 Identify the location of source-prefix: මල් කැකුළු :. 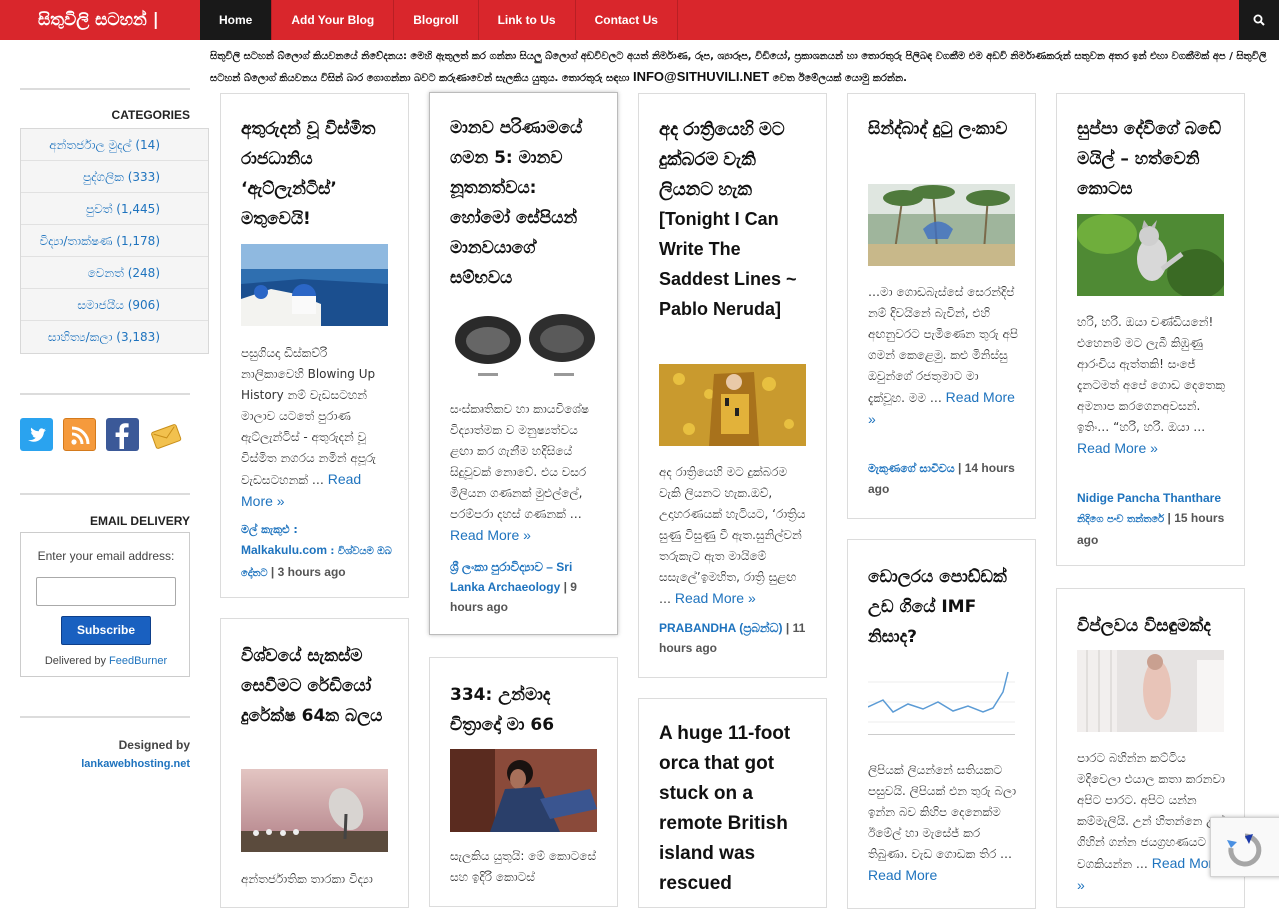
(269, 529).